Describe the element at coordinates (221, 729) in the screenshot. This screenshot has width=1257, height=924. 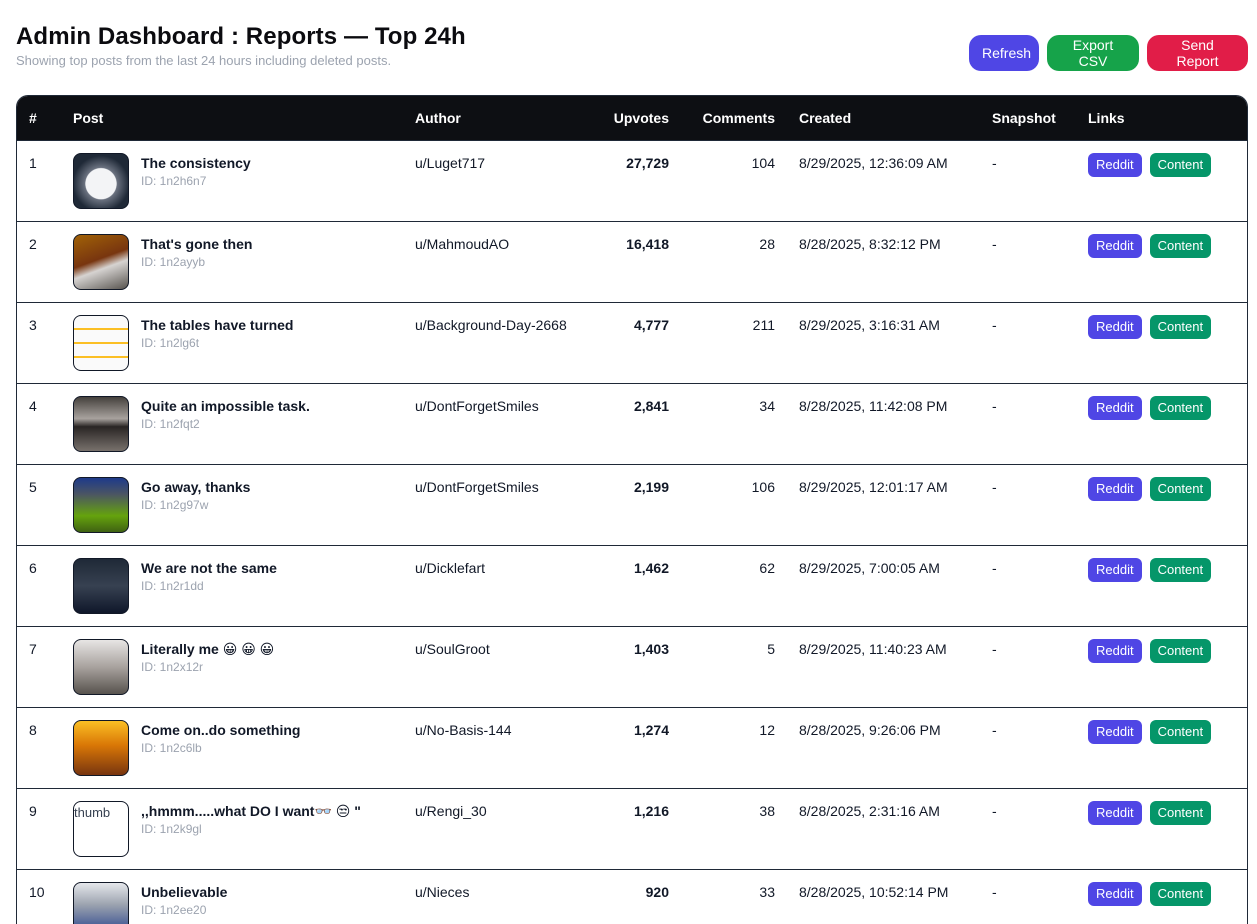
I see `post-title: Come on..do something` at that location.